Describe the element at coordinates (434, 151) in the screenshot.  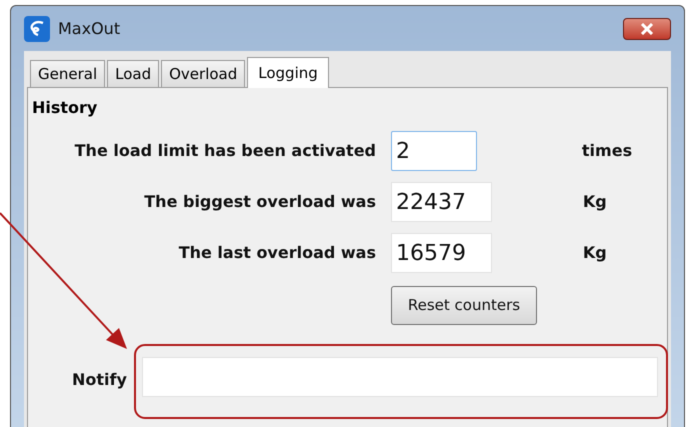
I see `value-field: 2` at that location.